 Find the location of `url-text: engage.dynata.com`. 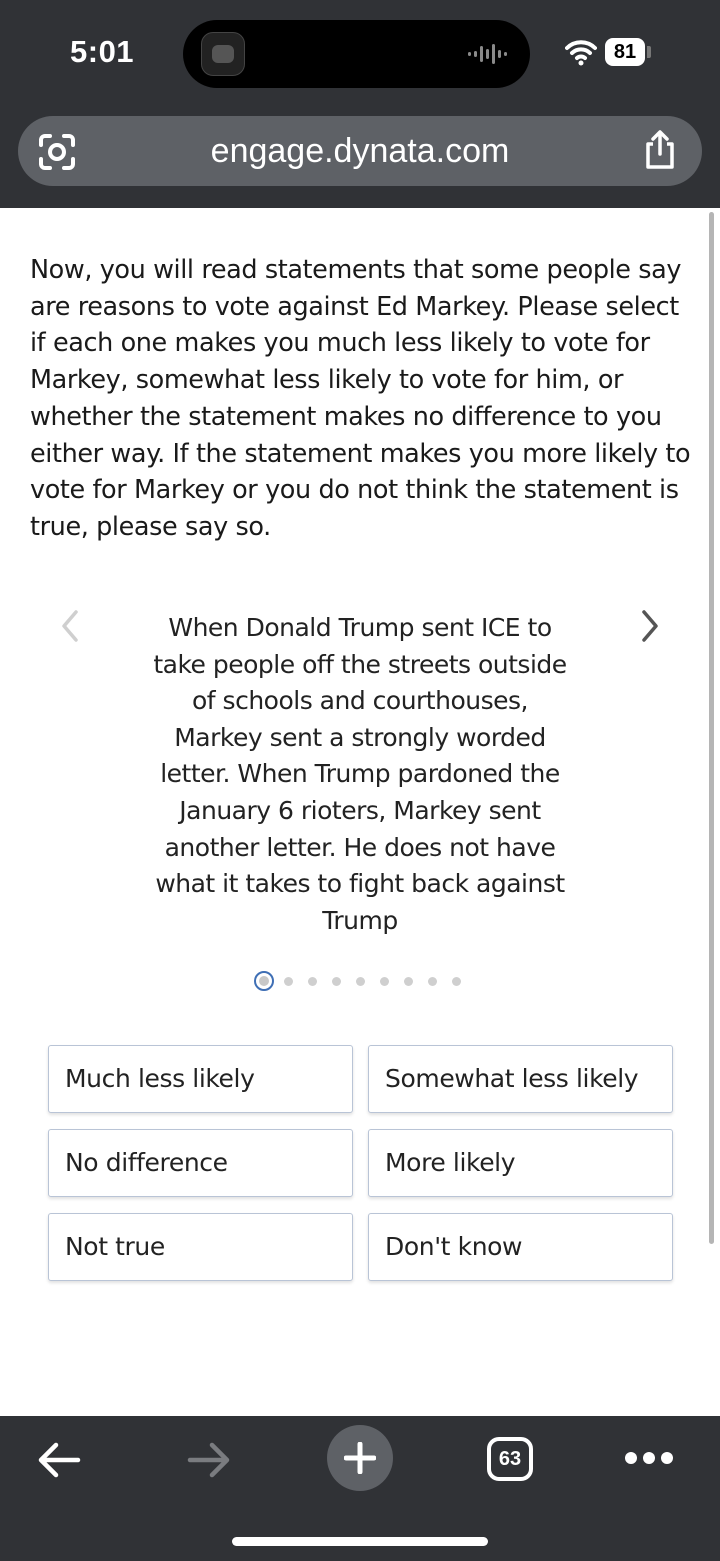

url-text: engage.dynata.com is located at coordinates (360, 151).